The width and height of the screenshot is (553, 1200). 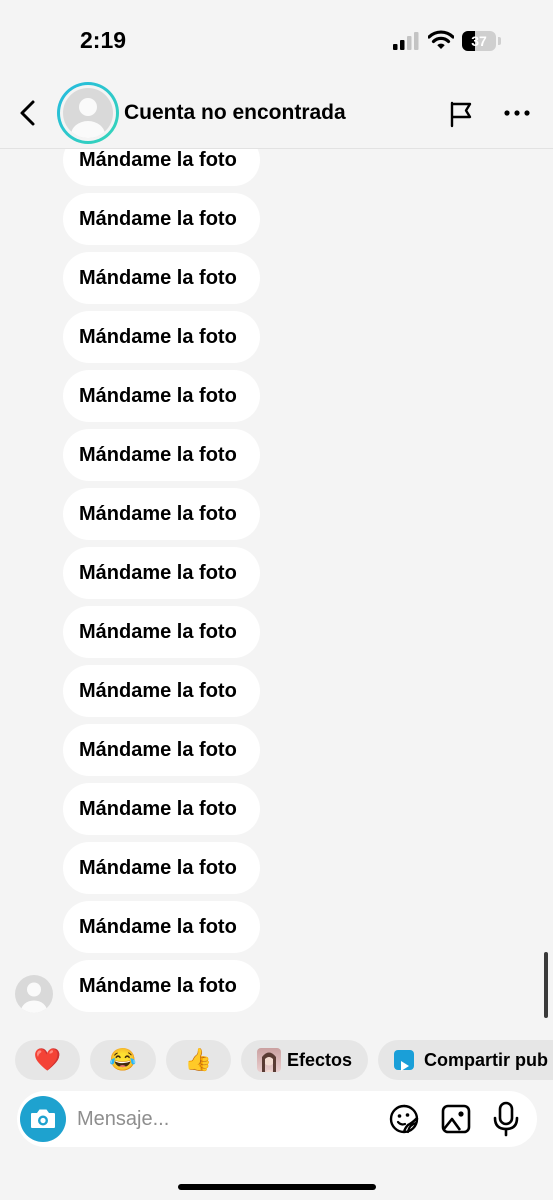 I want to click on wifi-icon, so click(x=441, y=39).